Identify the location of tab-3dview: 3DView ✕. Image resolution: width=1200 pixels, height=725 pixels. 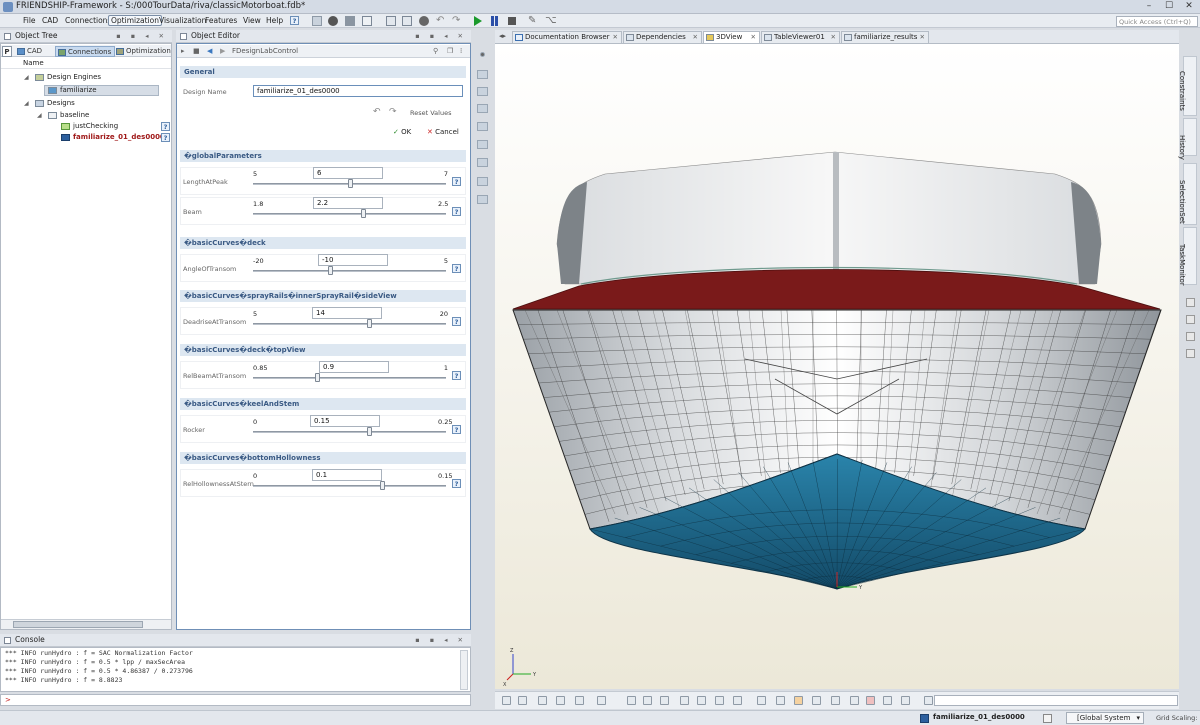
(731, 37).